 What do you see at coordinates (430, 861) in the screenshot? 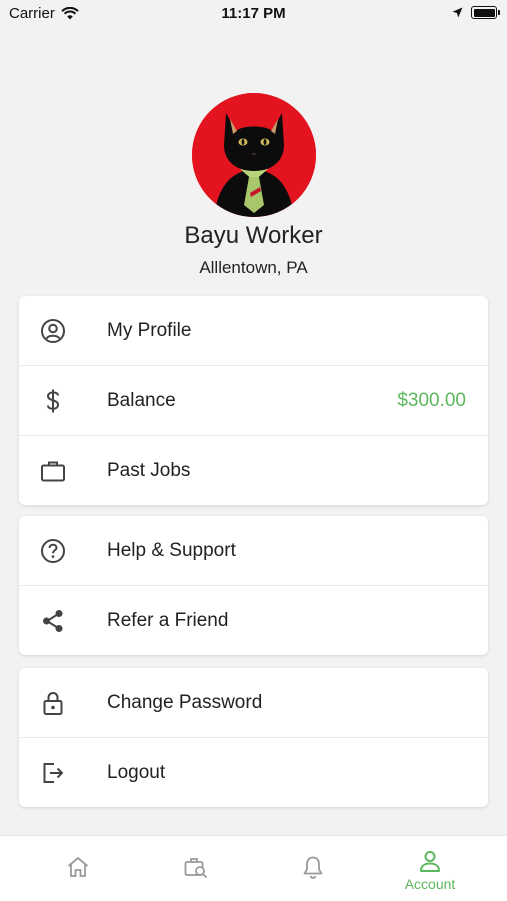
I see `account-icon` at bounding box center [430, 861].